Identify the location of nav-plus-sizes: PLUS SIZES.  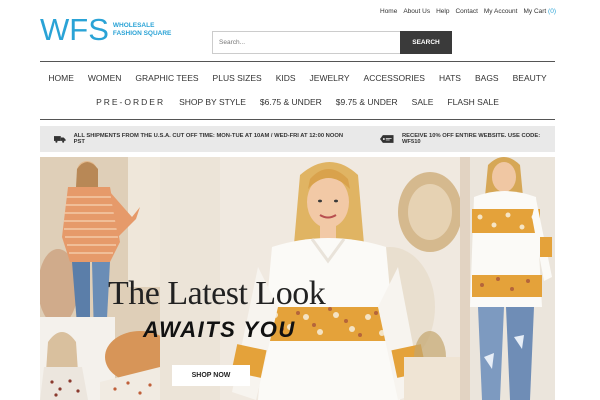
(237, 78).